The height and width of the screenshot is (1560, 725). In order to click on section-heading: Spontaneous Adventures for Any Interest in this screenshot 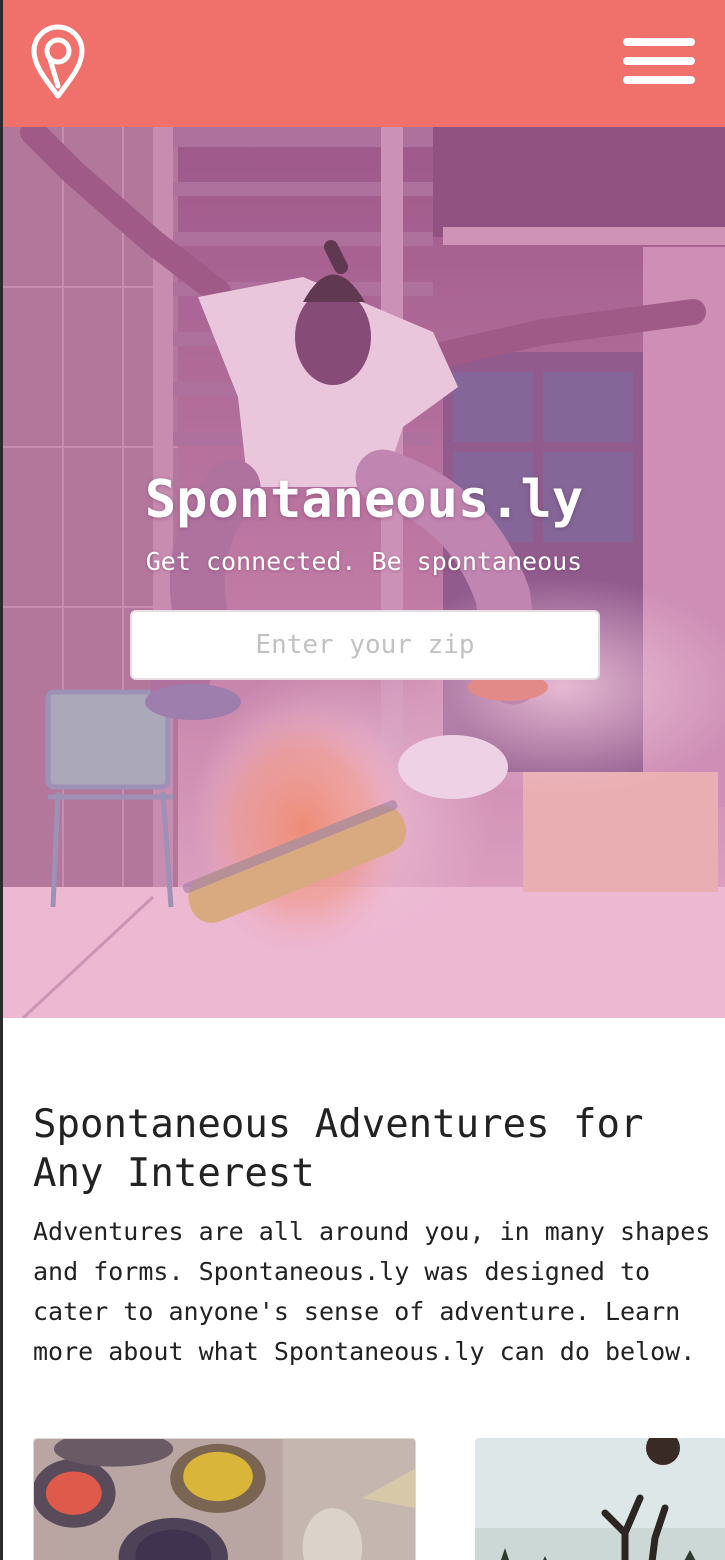, I will do `click(338, 1149)`.